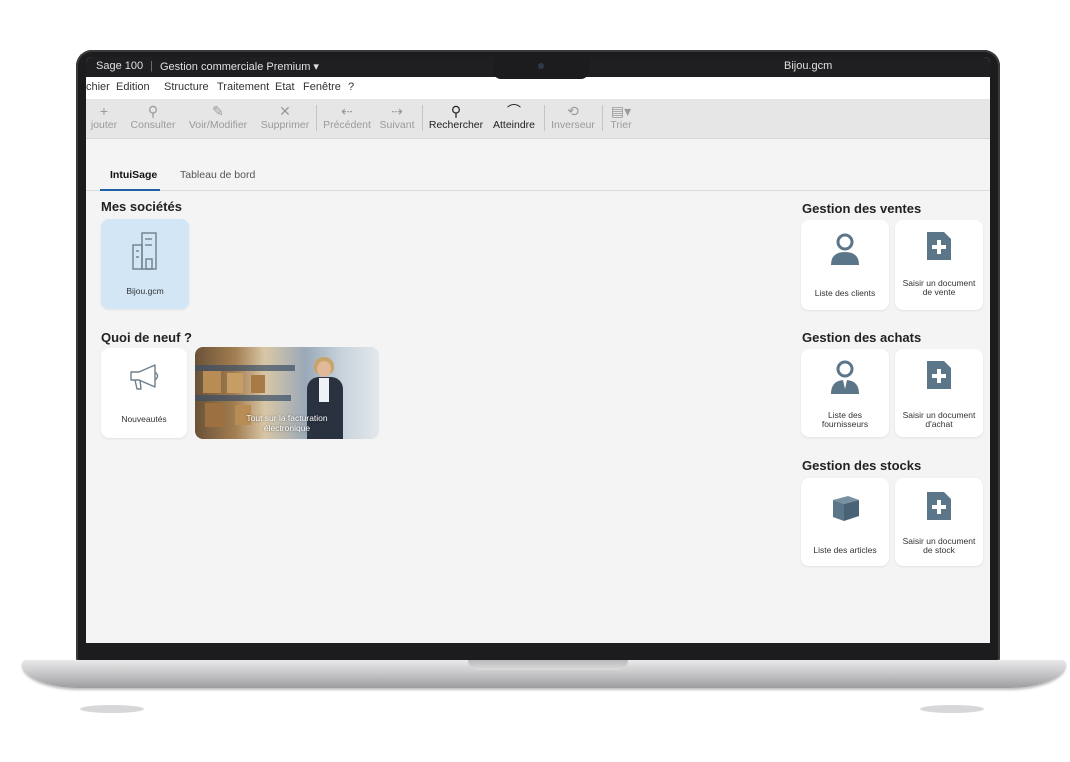 This screenshot has height=762, width=1070. I want to click on pencil-icon: ✎, so click(218, 111).